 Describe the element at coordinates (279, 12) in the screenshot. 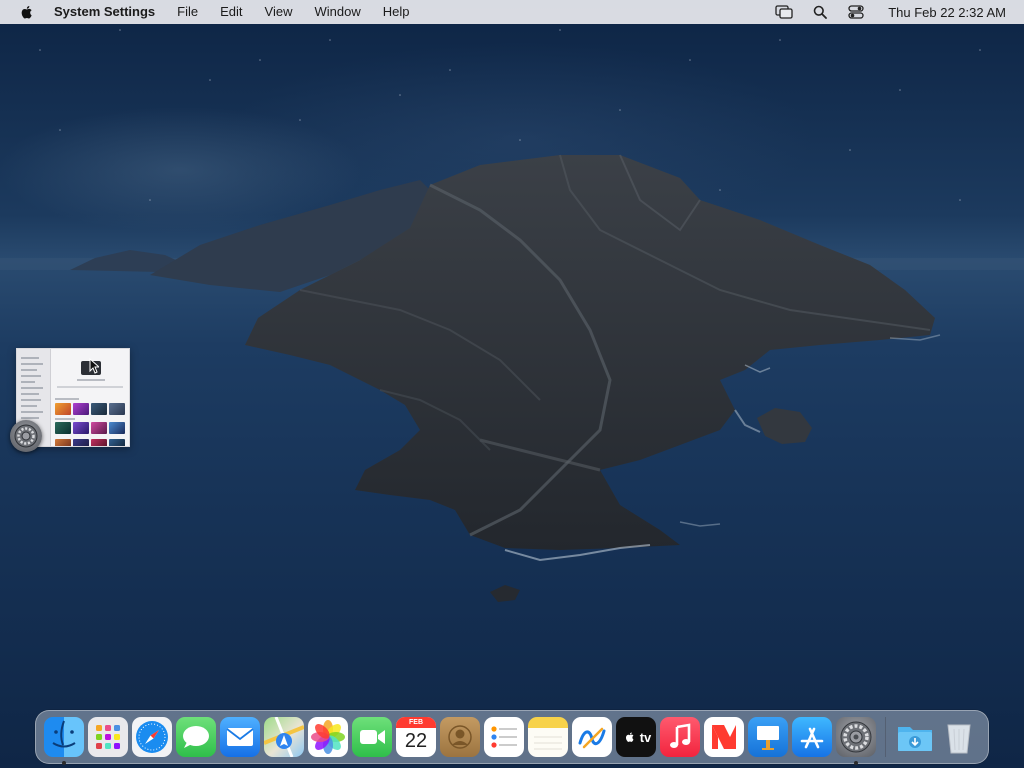

I see `view-menu: View` at that location.